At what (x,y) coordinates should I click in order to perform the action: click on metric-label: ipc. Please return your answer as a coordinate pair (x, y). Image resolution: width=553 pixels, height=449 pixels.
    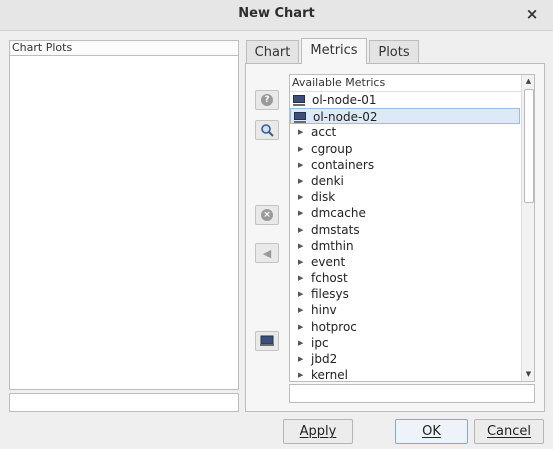
    Looking at the image, I should click on (320, 342).